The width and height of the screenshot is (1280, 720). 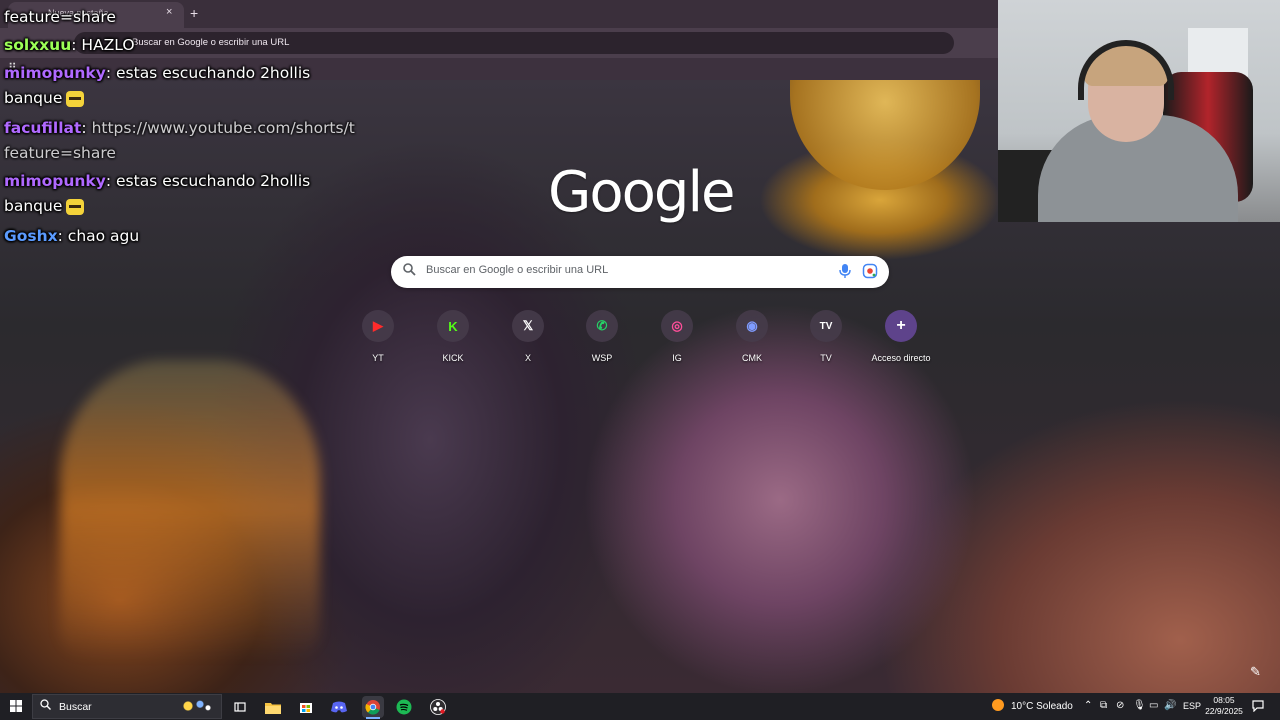 I want to click on language-indicator: ESP, so click(x=1192, y=706).